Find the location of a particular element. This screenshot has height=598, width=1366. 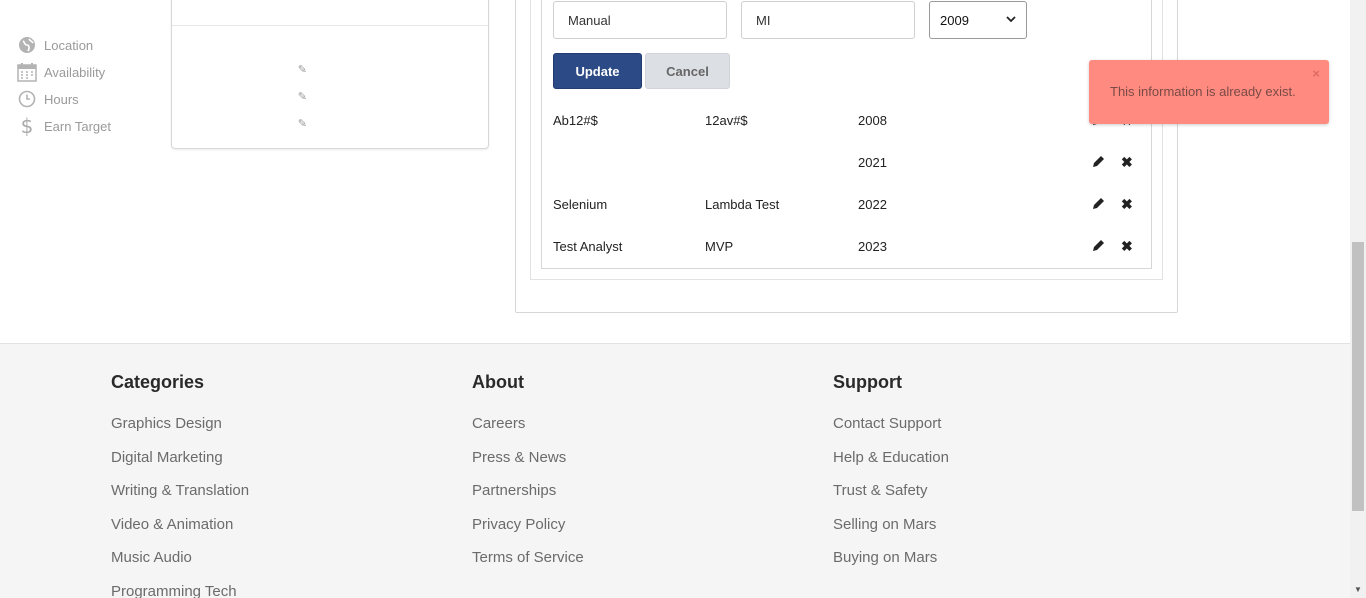

table-row: Ab12#$ 12av#$ 2008 ✖ is located at coordinates (848, 121).